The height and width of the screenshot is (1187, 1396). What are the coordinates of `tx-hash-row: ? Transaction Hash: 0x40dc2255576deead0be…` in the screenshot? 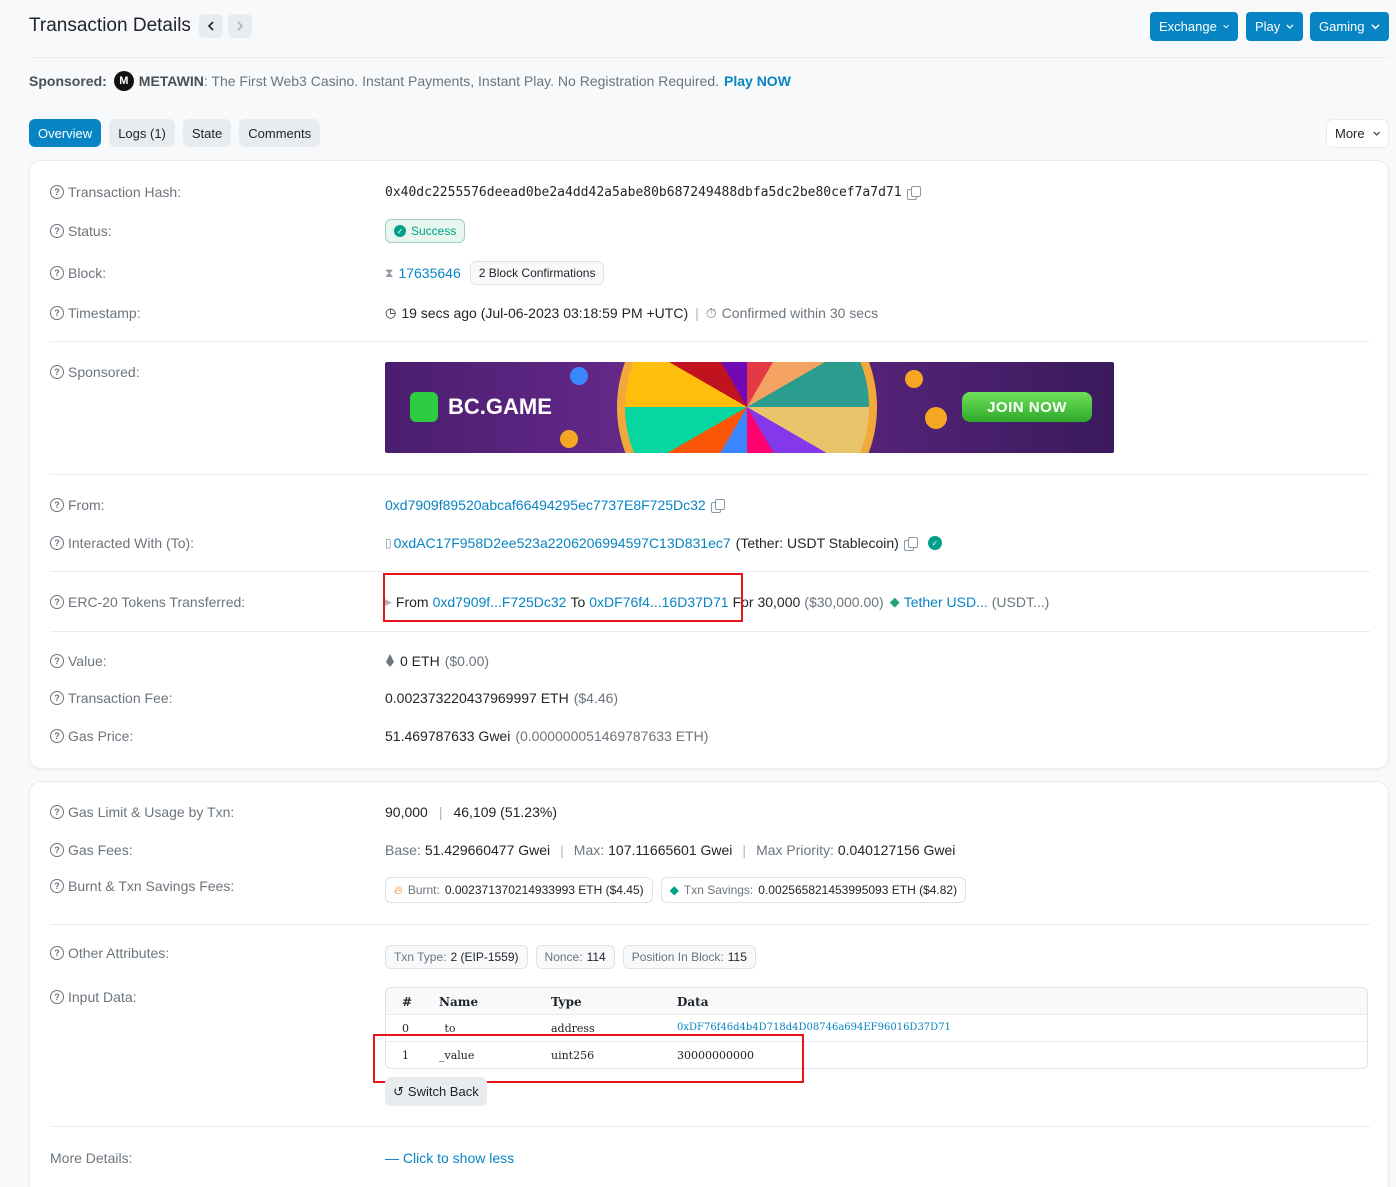 It's located at (710, 192).